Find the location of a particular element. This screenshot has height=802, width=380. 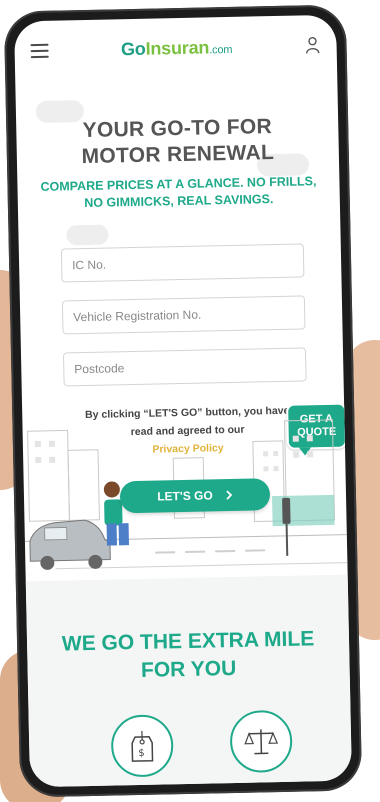

vehicle-registration-input is located at coordinates (183, 315).